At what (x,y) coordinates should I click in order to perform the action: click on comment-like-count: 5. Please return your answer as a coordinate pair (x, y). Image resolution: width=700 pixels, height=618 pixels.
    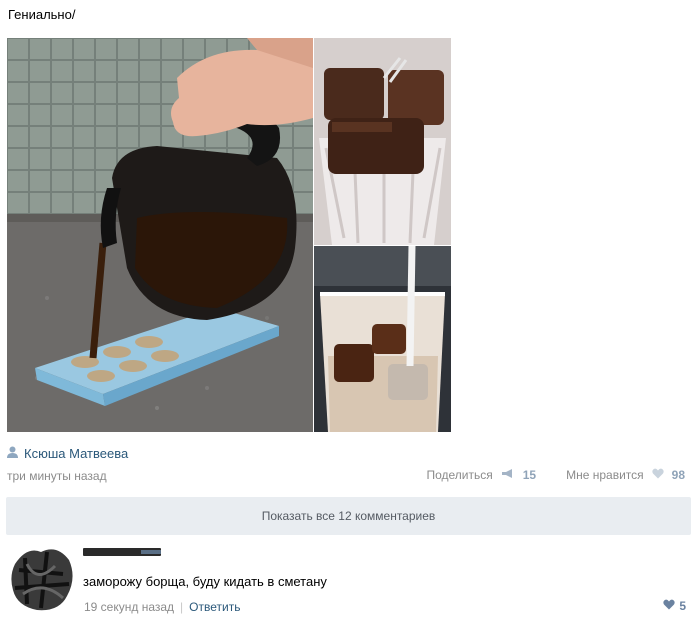
    Looking at the image, I should click on (682, 606).